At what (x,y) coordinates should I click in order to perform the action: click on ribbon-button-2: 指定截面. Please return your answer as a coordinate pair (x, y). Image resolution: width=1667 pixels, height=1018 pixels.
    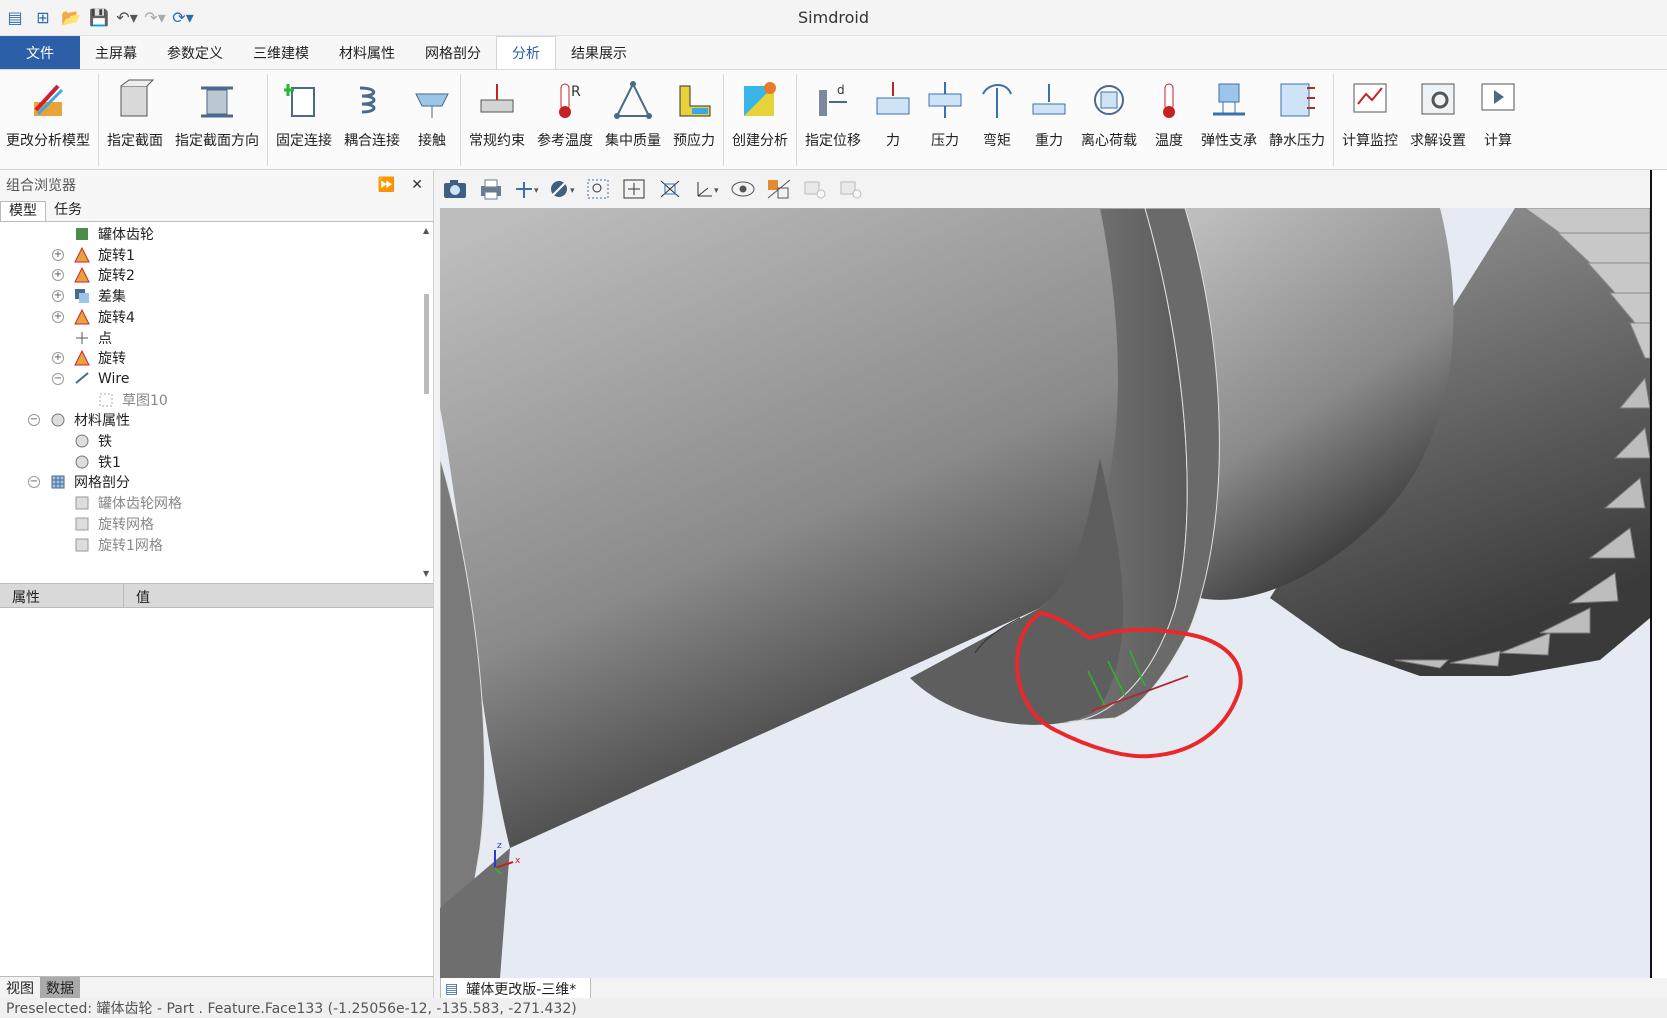
    Looking at the image, I should click on (135, 110).